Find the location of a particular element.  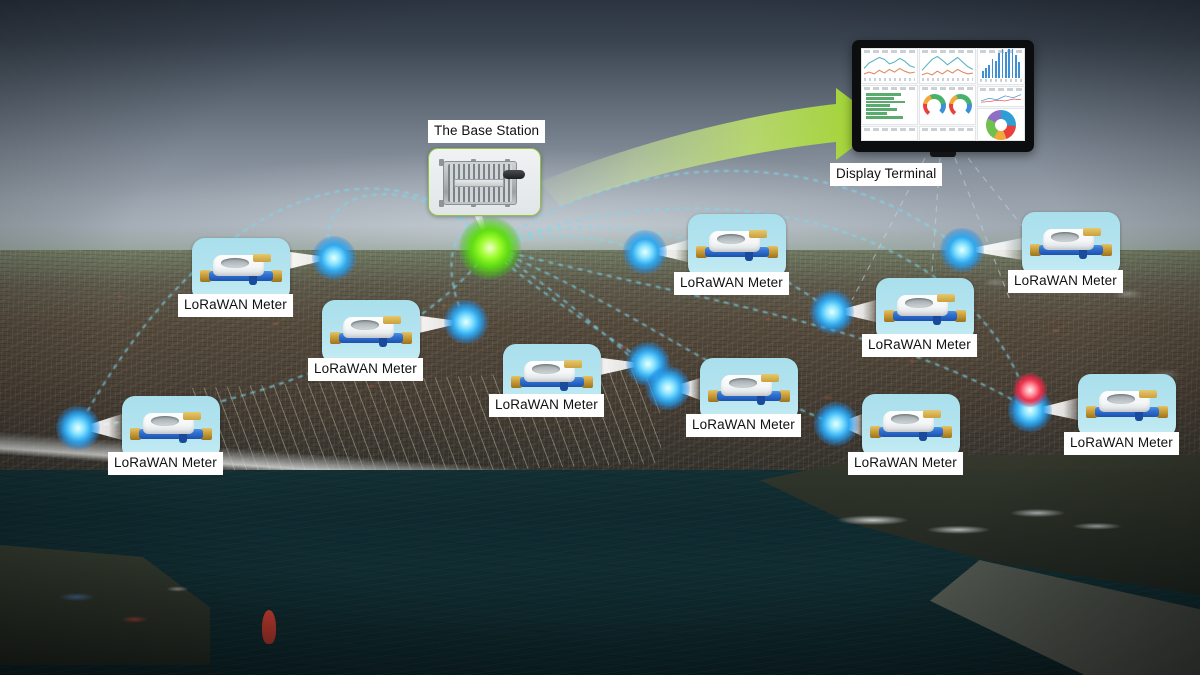

mini-report-tile is located at coordinates (1000, 96).